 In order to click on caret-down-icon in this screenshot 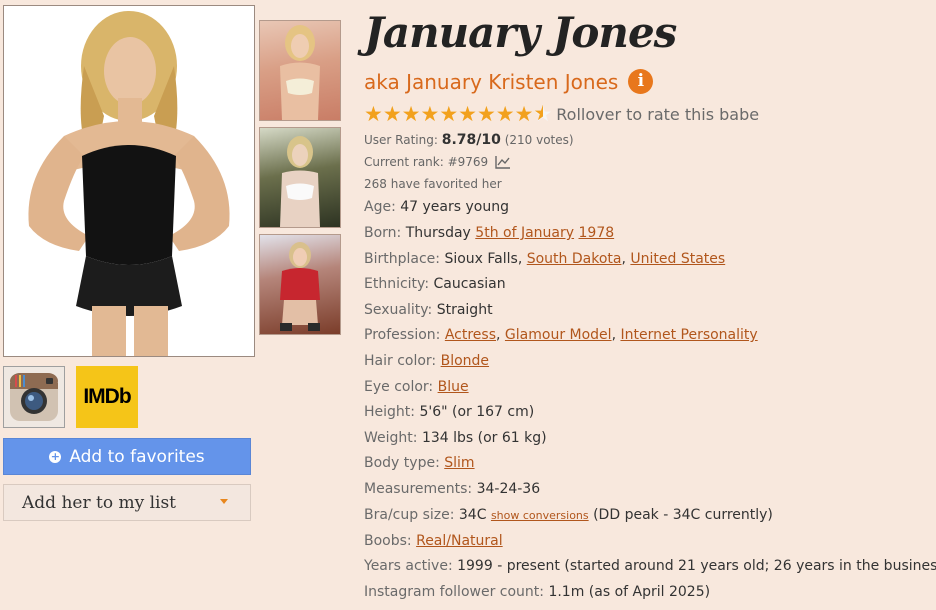, I will do `click(224, 501)`.